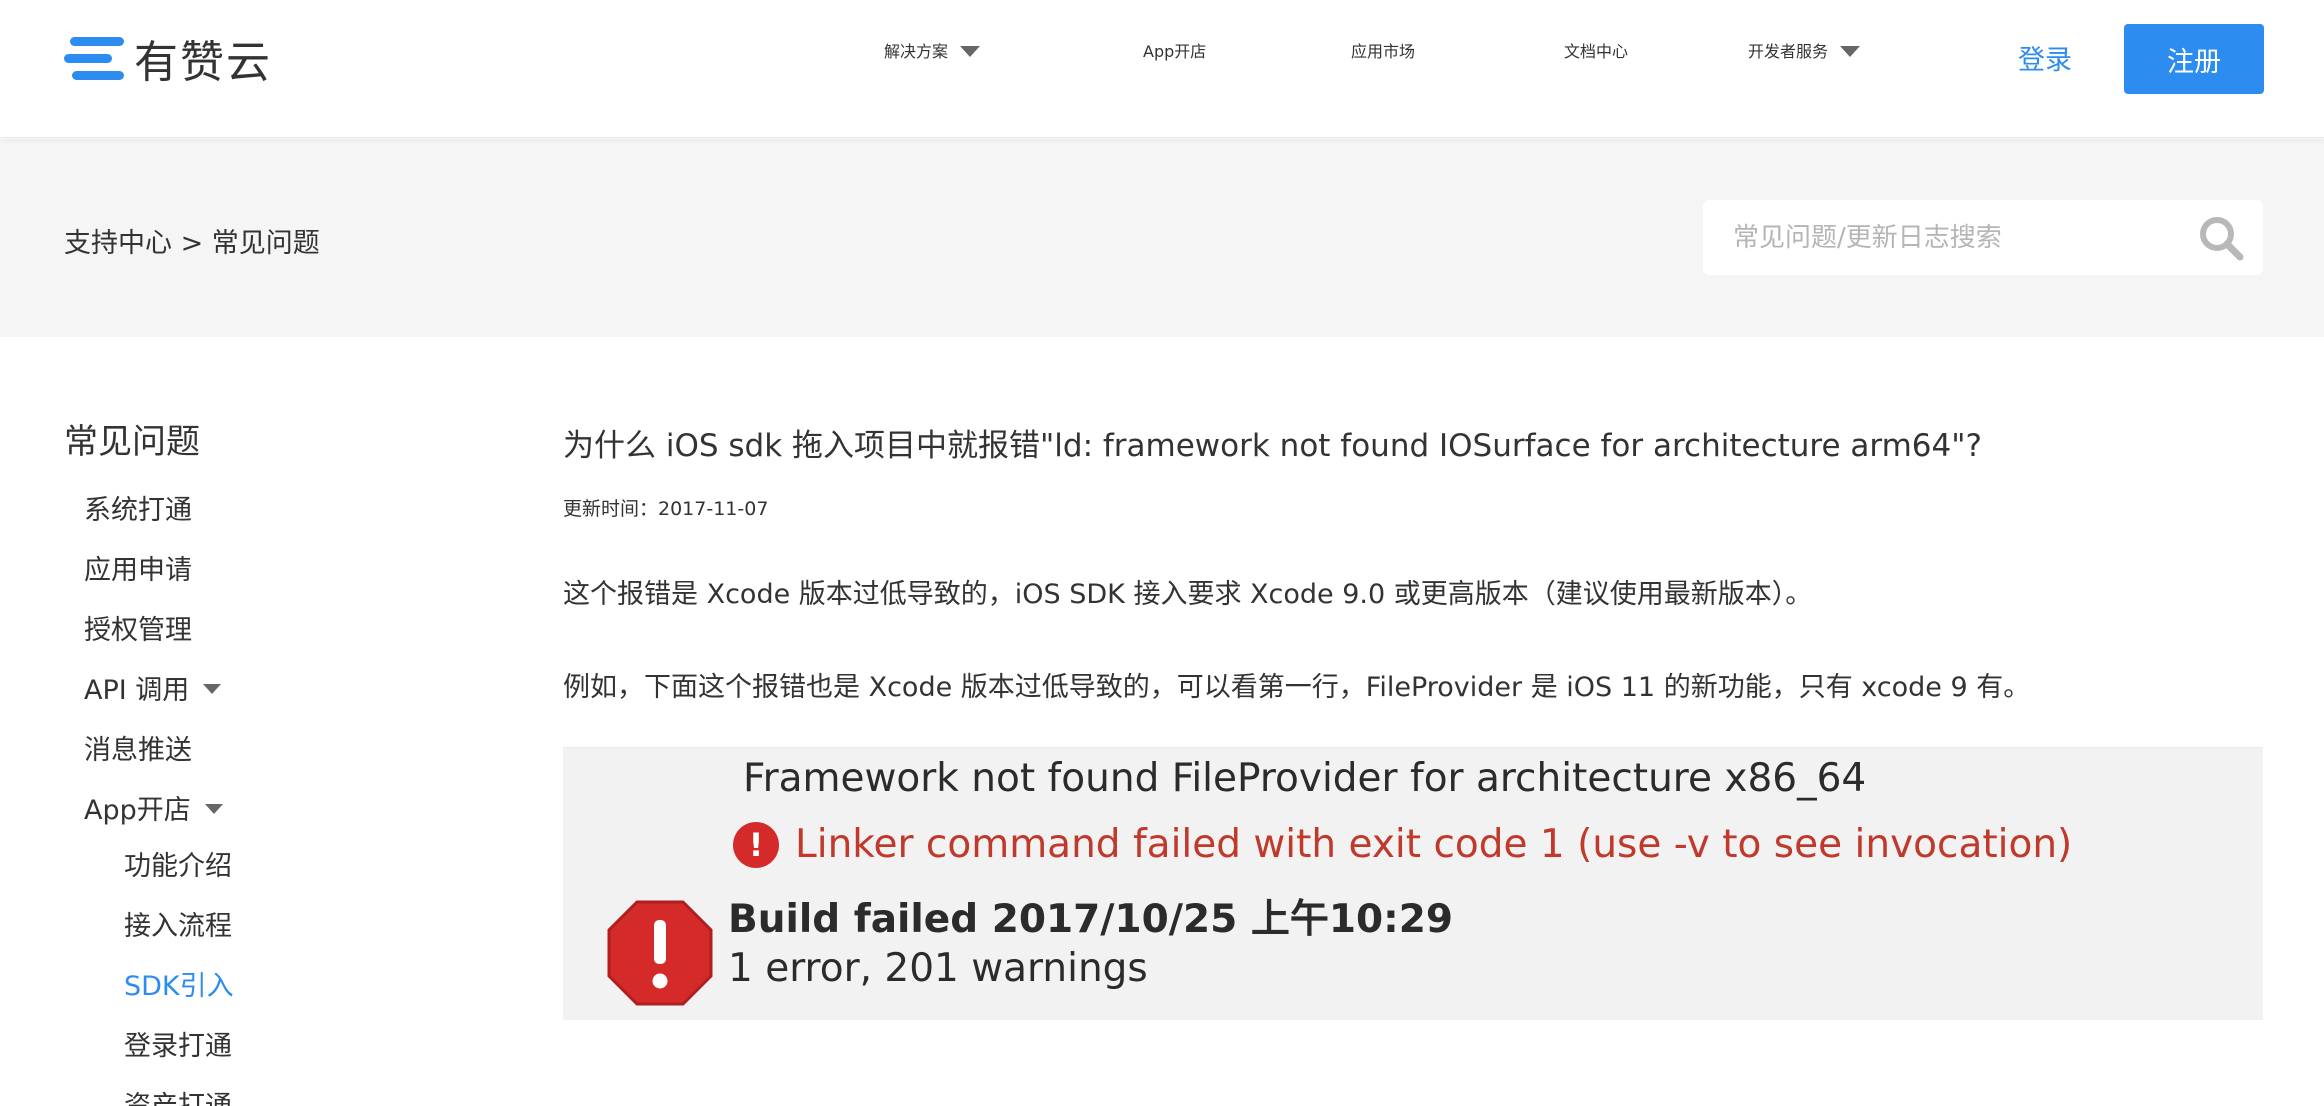  I want to click on nav-app-store: App开店, so click(1174, 50).